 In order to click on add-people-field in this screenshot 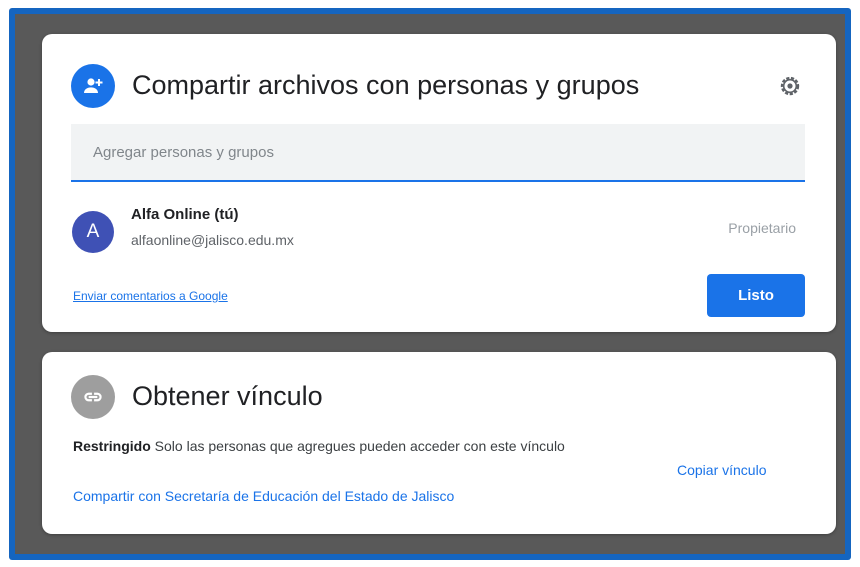, I will do `click(438, 153)`.